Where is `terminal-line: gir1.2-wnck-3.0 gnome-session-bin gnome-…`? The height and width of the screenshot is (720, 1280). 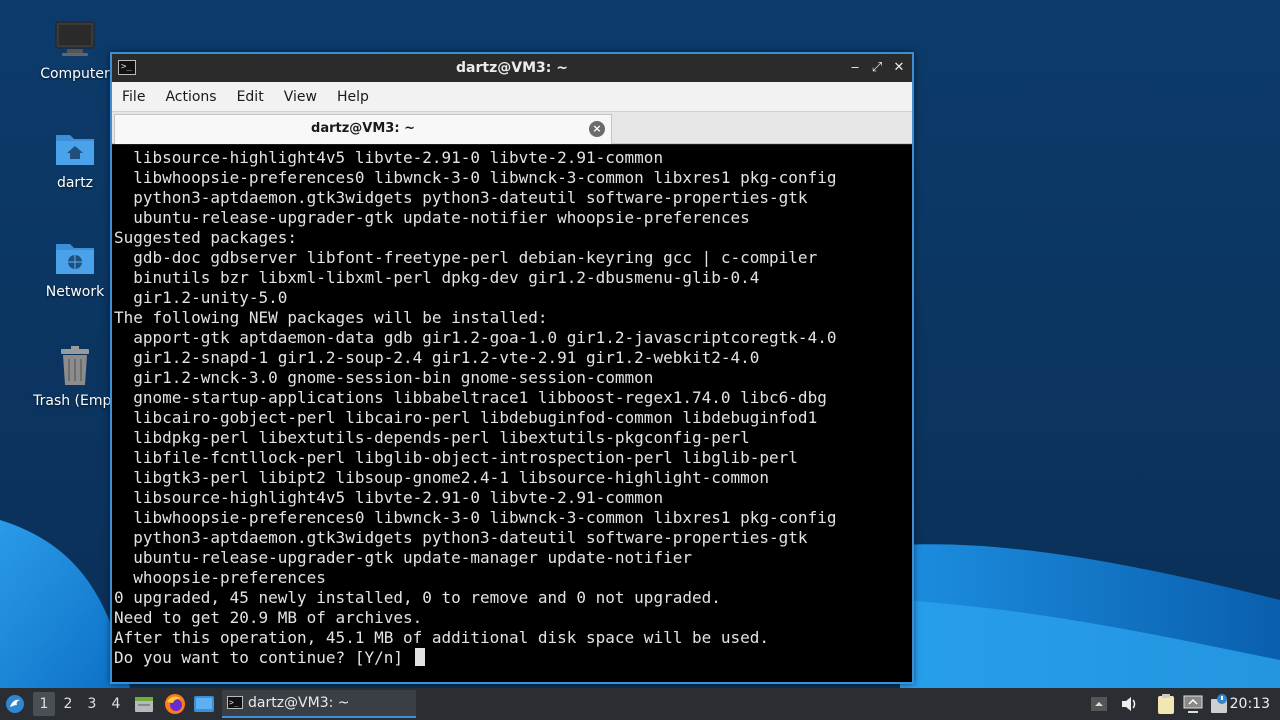 terminal-line: gir1.2-wnck-3.0 gnome-session-bin gnome-… is located at coordinates (384, 377).